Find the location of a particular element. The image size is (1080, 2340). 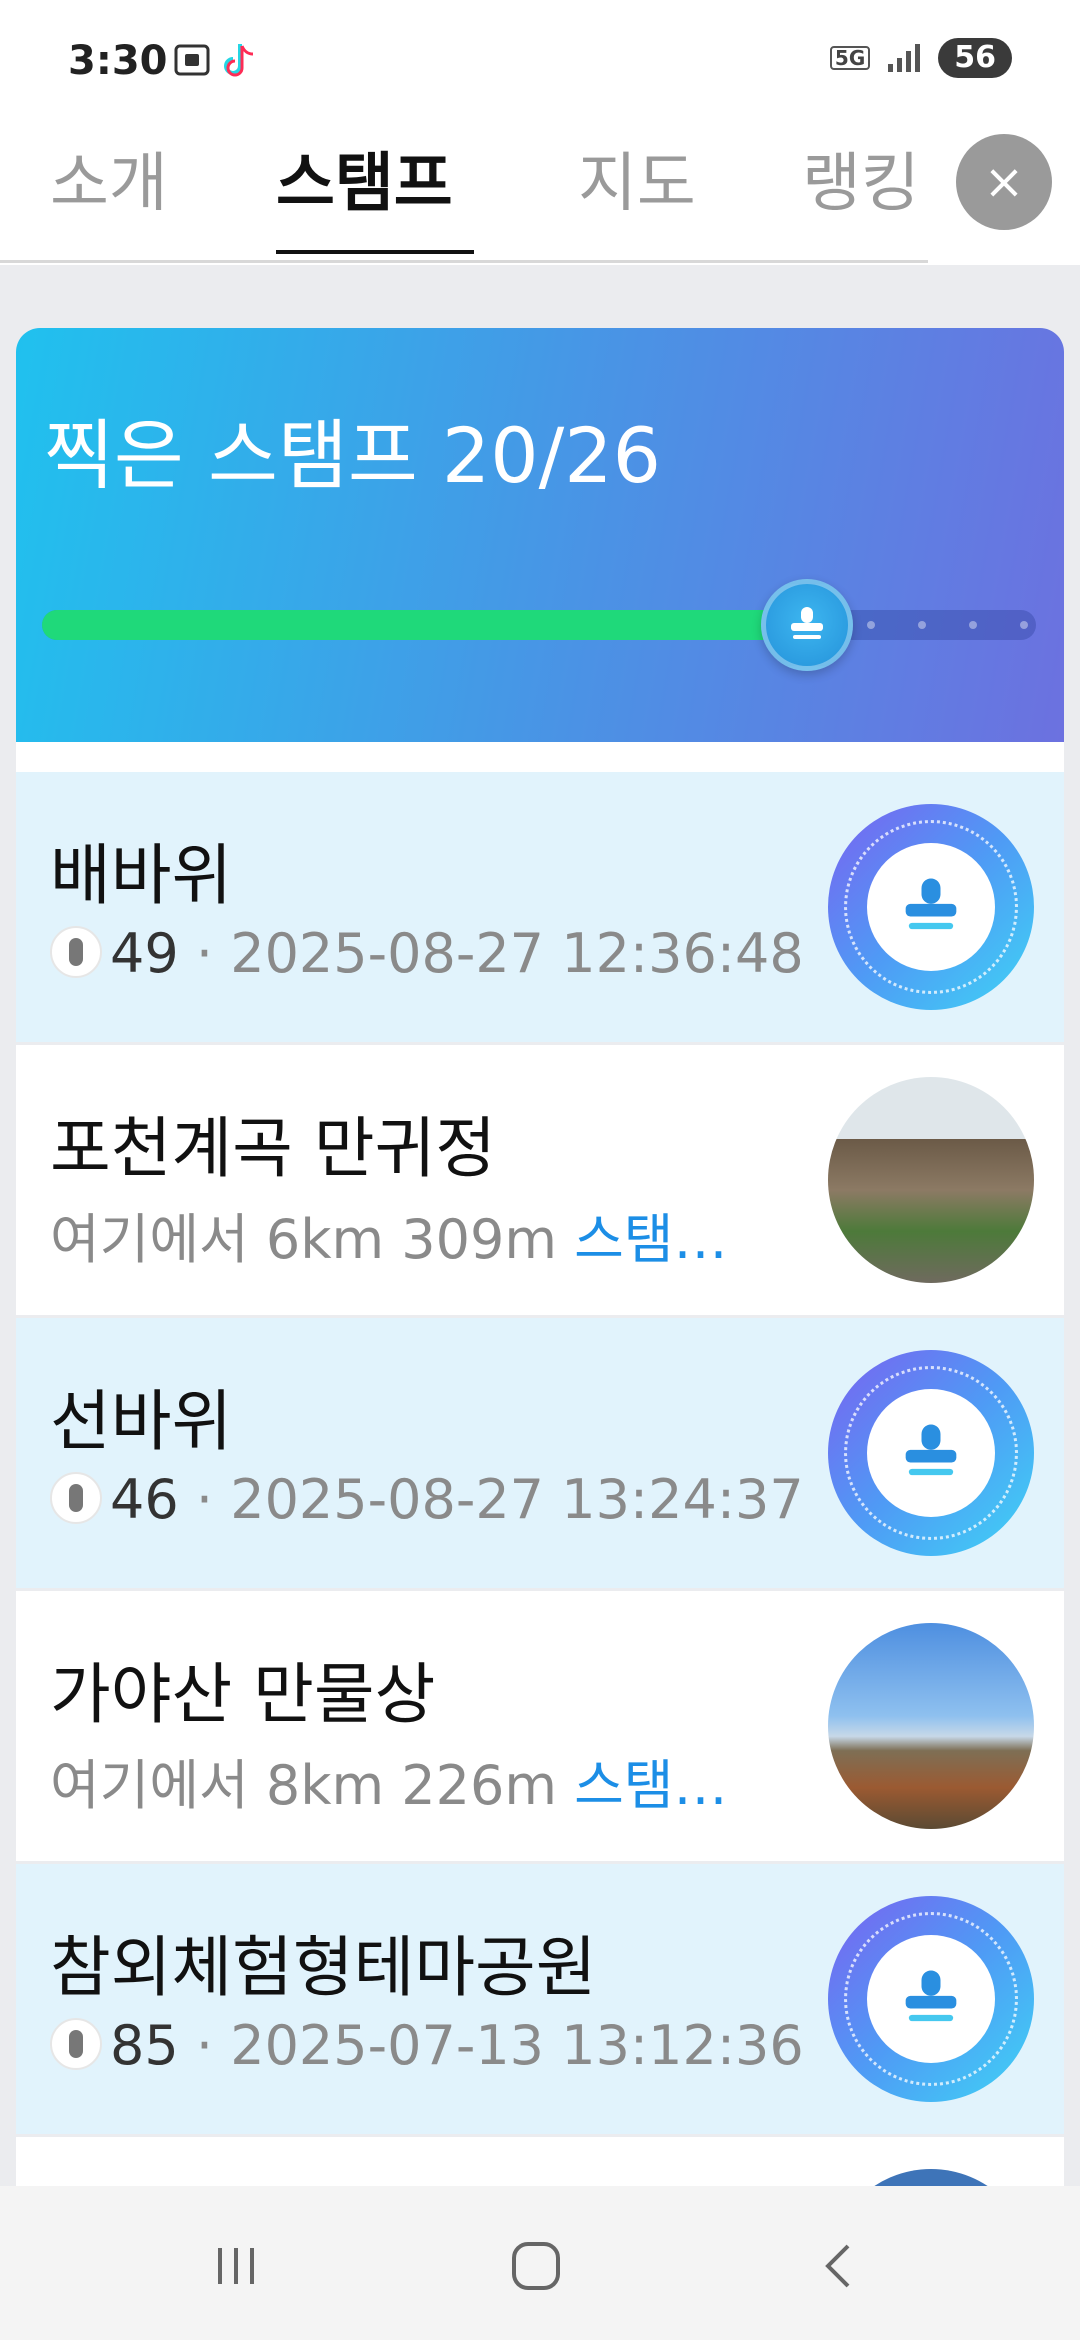

tab-stamp: 스탬프 is located at coordinates (364, 178).